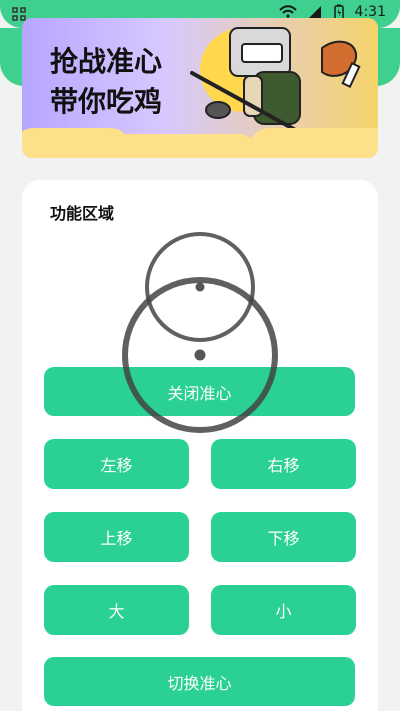 This screenshot has height=711, width=400. I want to click on move-left-button: 左移, so click(116, 464).